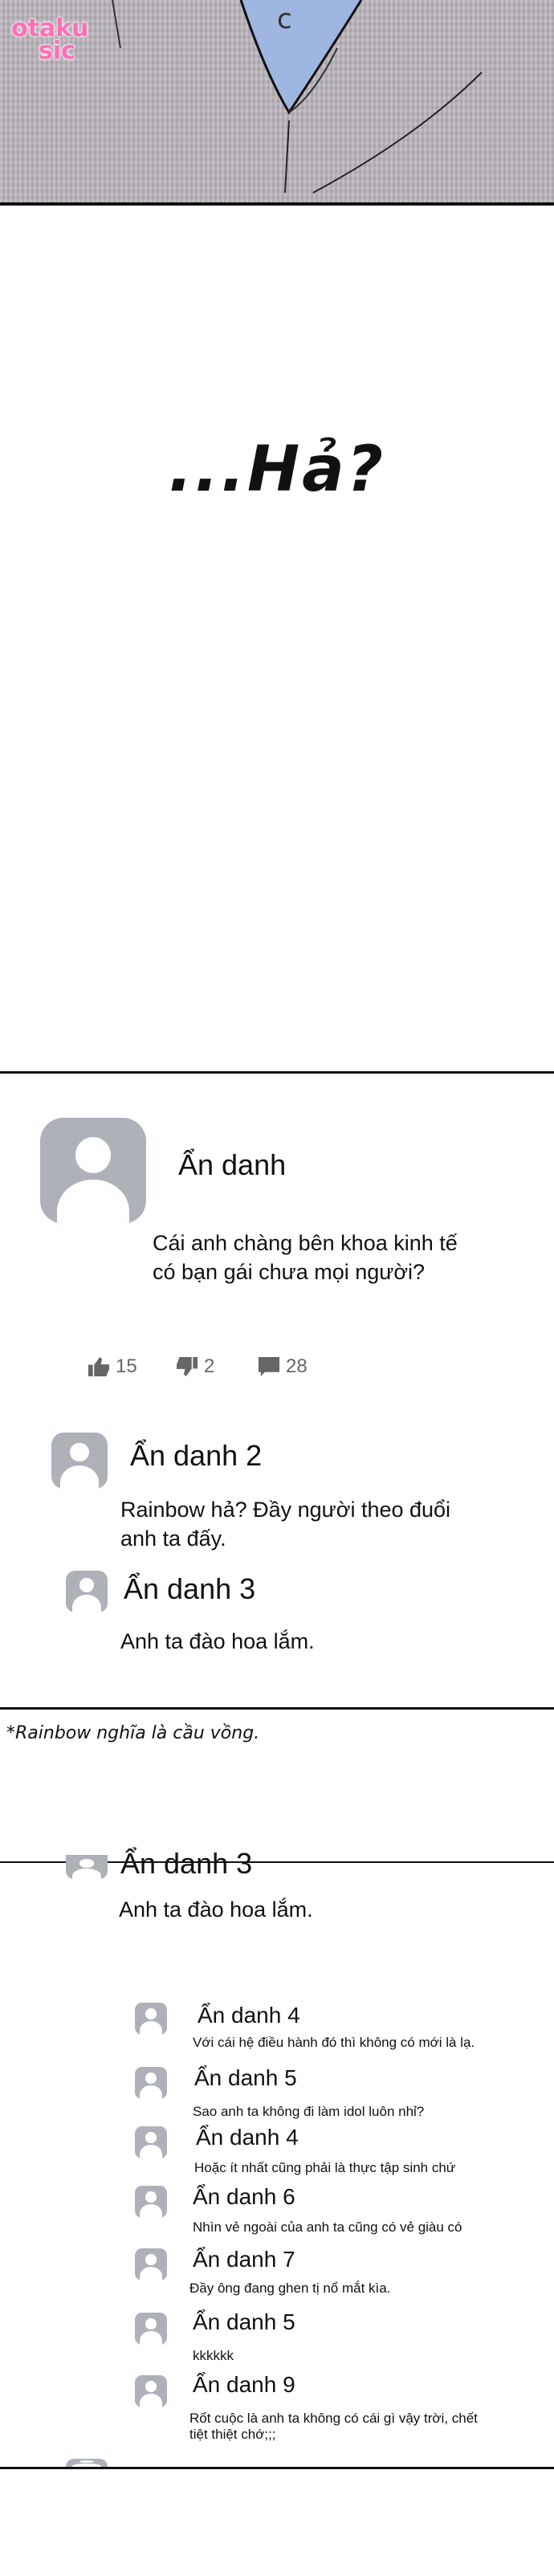 The height and width of the screenshot is (2576, 554). I want to click on cutoff-text: Anh ta đào hoa lắm., so click(216, 1909).